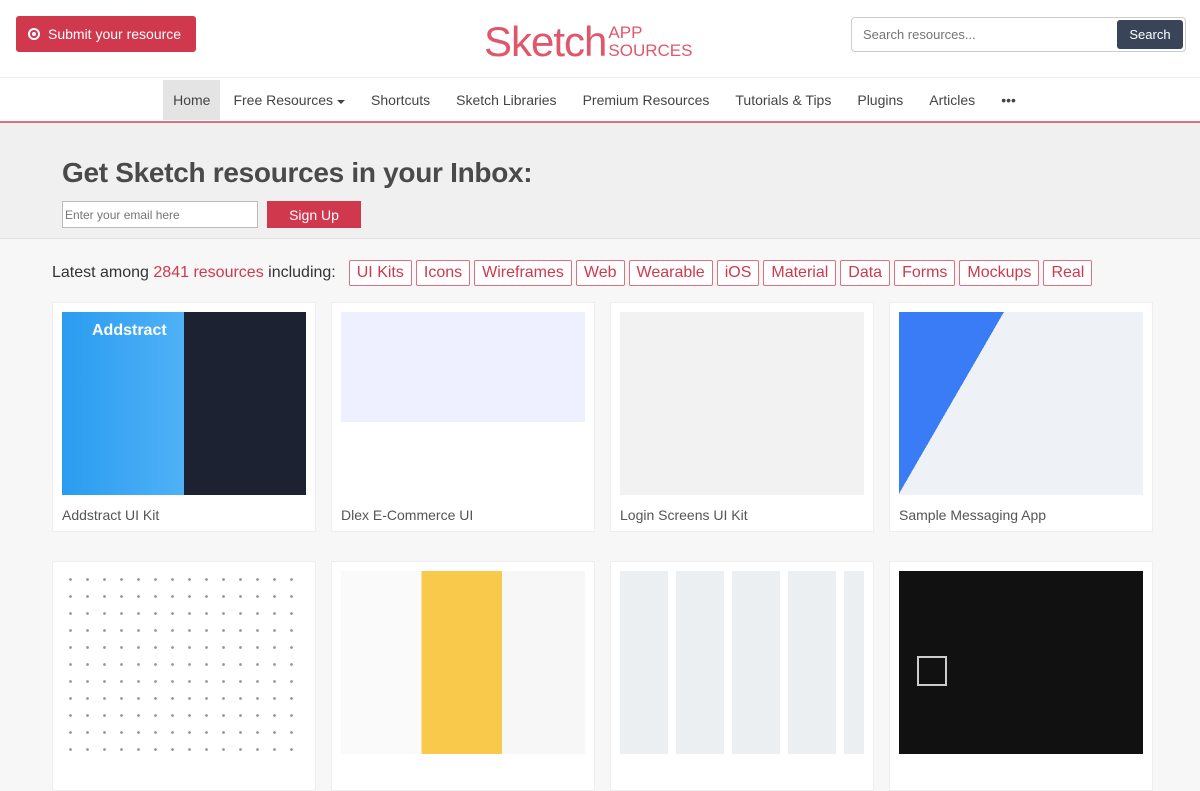 This screenshot has width=1200, height=791. Describe the element at coordinates (103, 272) in the screenshot. I see `latest-prefix: Latest among` at that location.